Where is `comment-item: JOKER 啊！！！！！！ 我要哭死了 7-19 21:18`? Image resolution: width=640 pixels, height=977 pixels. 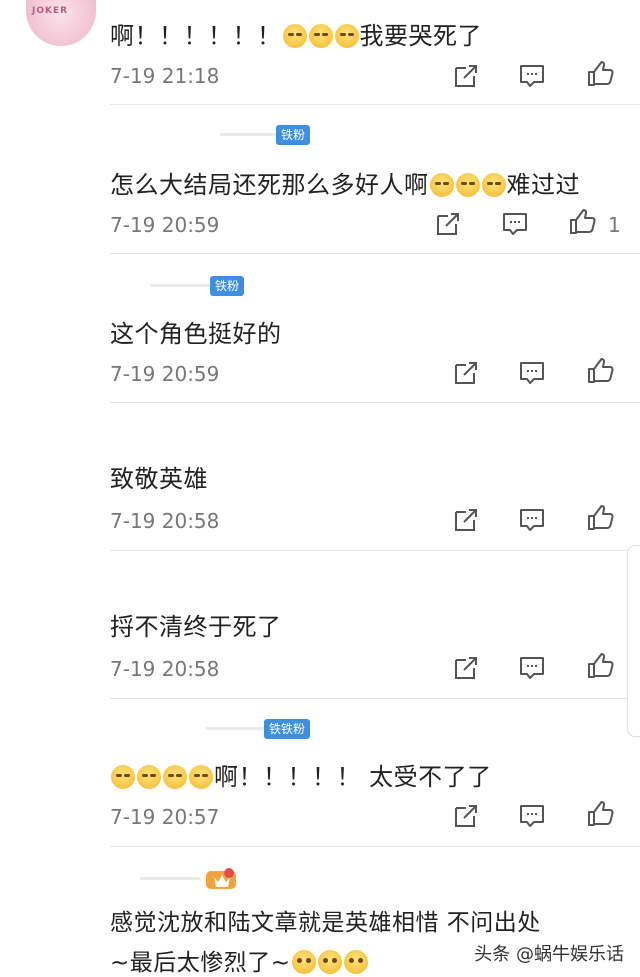 comment-item: JOKER 啊！！！！！！ 我要哭死了 7-19 21:18 is located at coordinates (320, 52).